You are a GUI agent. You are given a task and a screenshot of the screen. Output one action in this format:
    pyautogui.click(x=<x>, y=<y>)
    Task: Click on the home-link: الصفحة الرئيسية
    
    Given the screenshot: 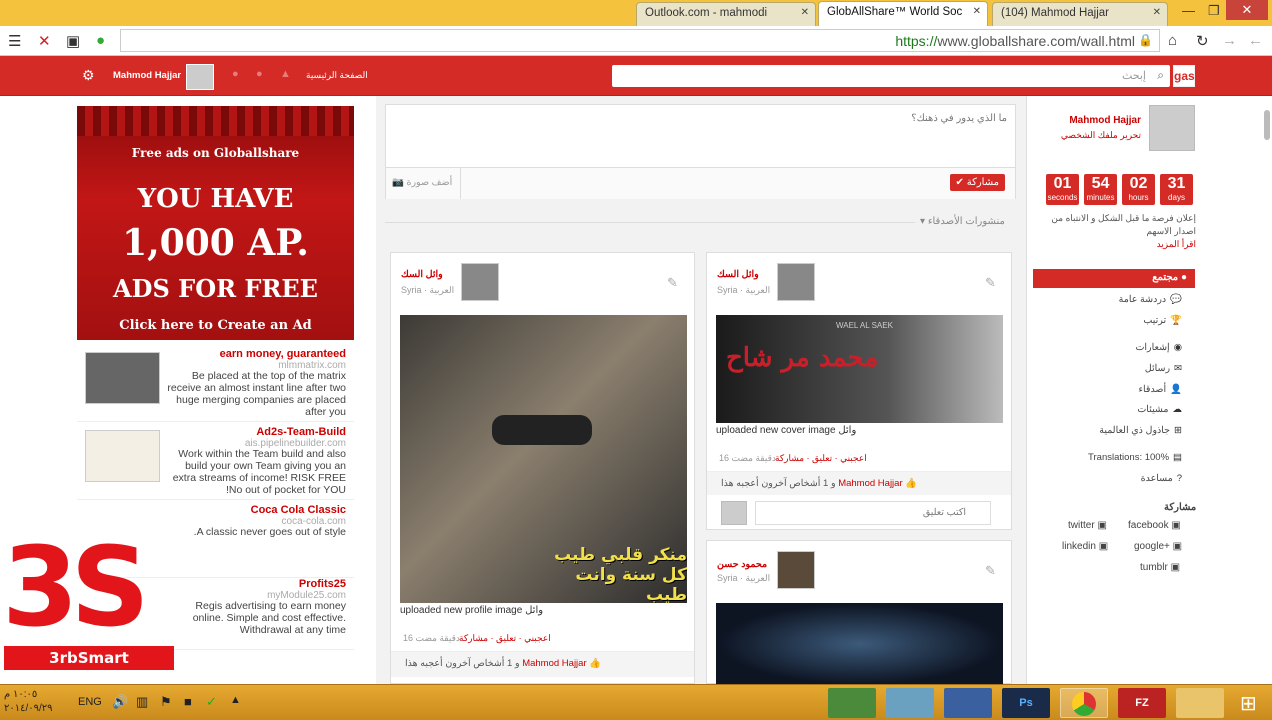 What is the action you would take?
    pyautogui.click(x=337, y=75)
    